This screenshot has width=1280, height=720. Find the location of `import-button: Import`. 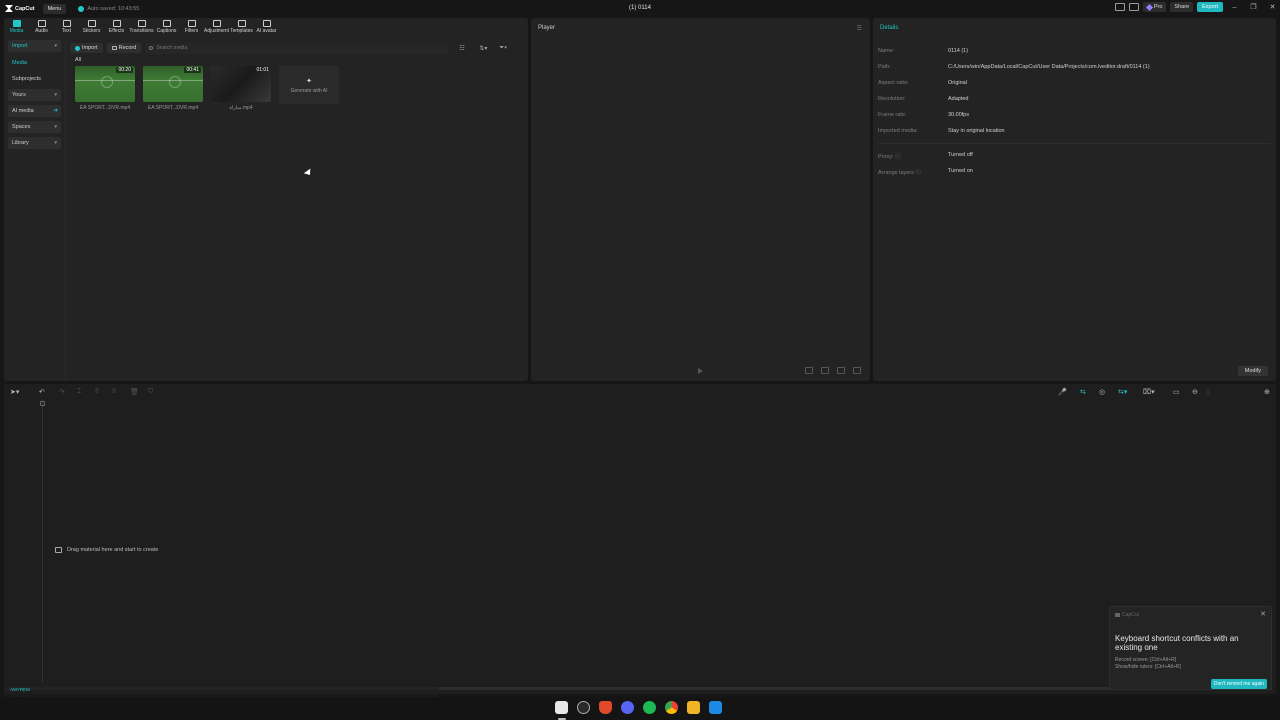

import-button: Import is located at coordinates (86, 48).